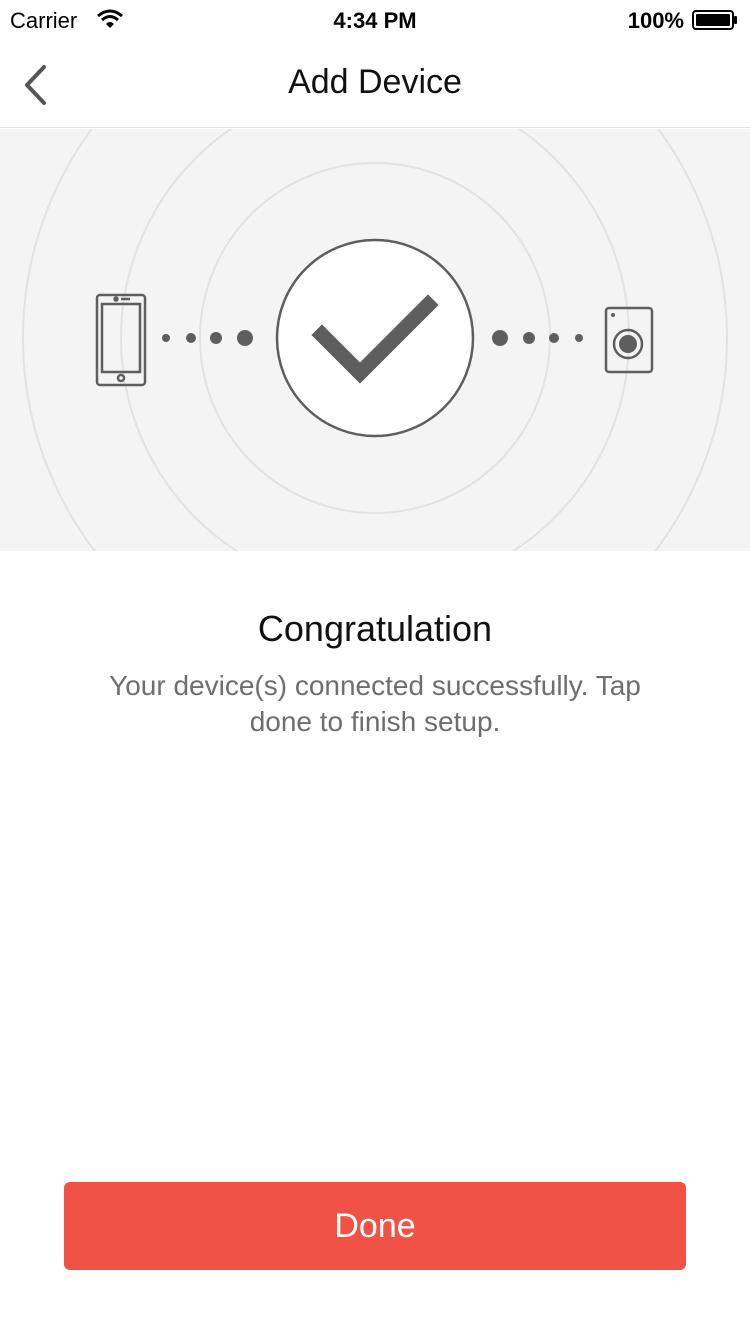  I want to click on checkmark-icon, so click(375, 338).